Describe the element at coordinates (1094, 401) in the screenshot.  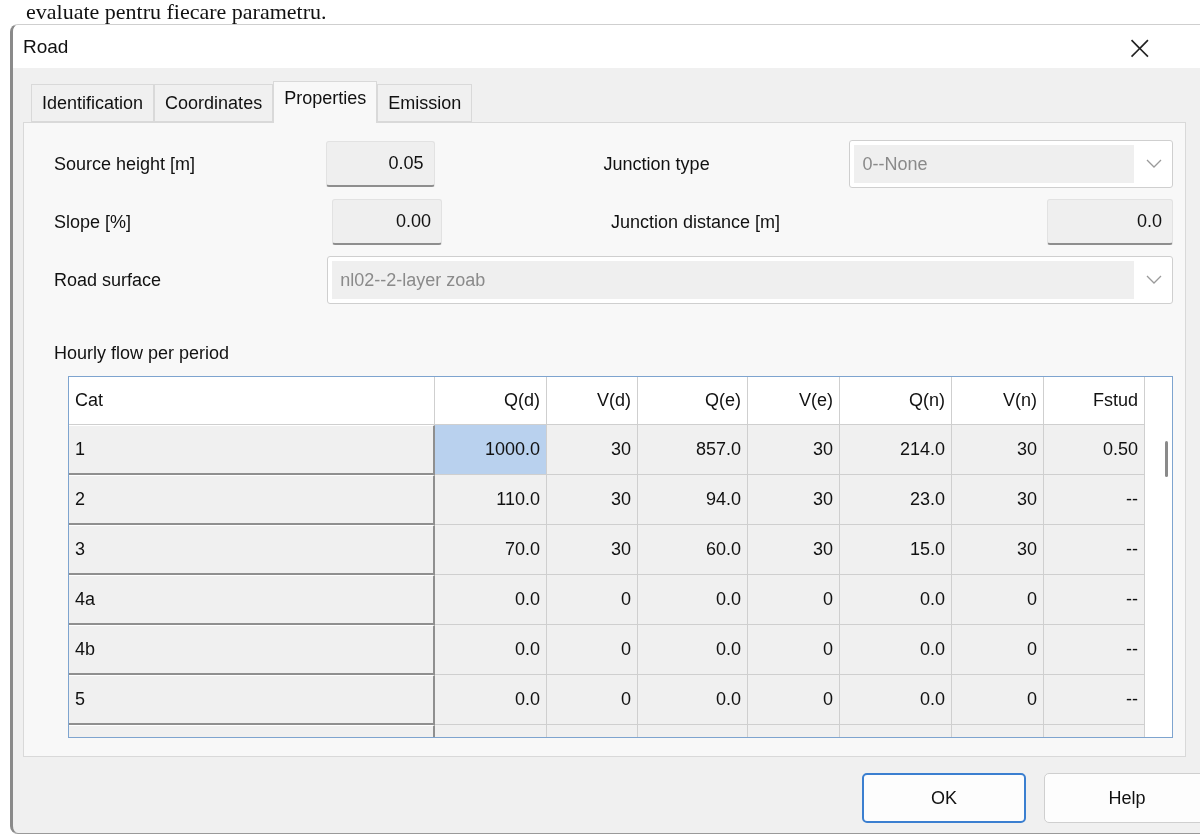
I see `column-header: Fstud` at that location.